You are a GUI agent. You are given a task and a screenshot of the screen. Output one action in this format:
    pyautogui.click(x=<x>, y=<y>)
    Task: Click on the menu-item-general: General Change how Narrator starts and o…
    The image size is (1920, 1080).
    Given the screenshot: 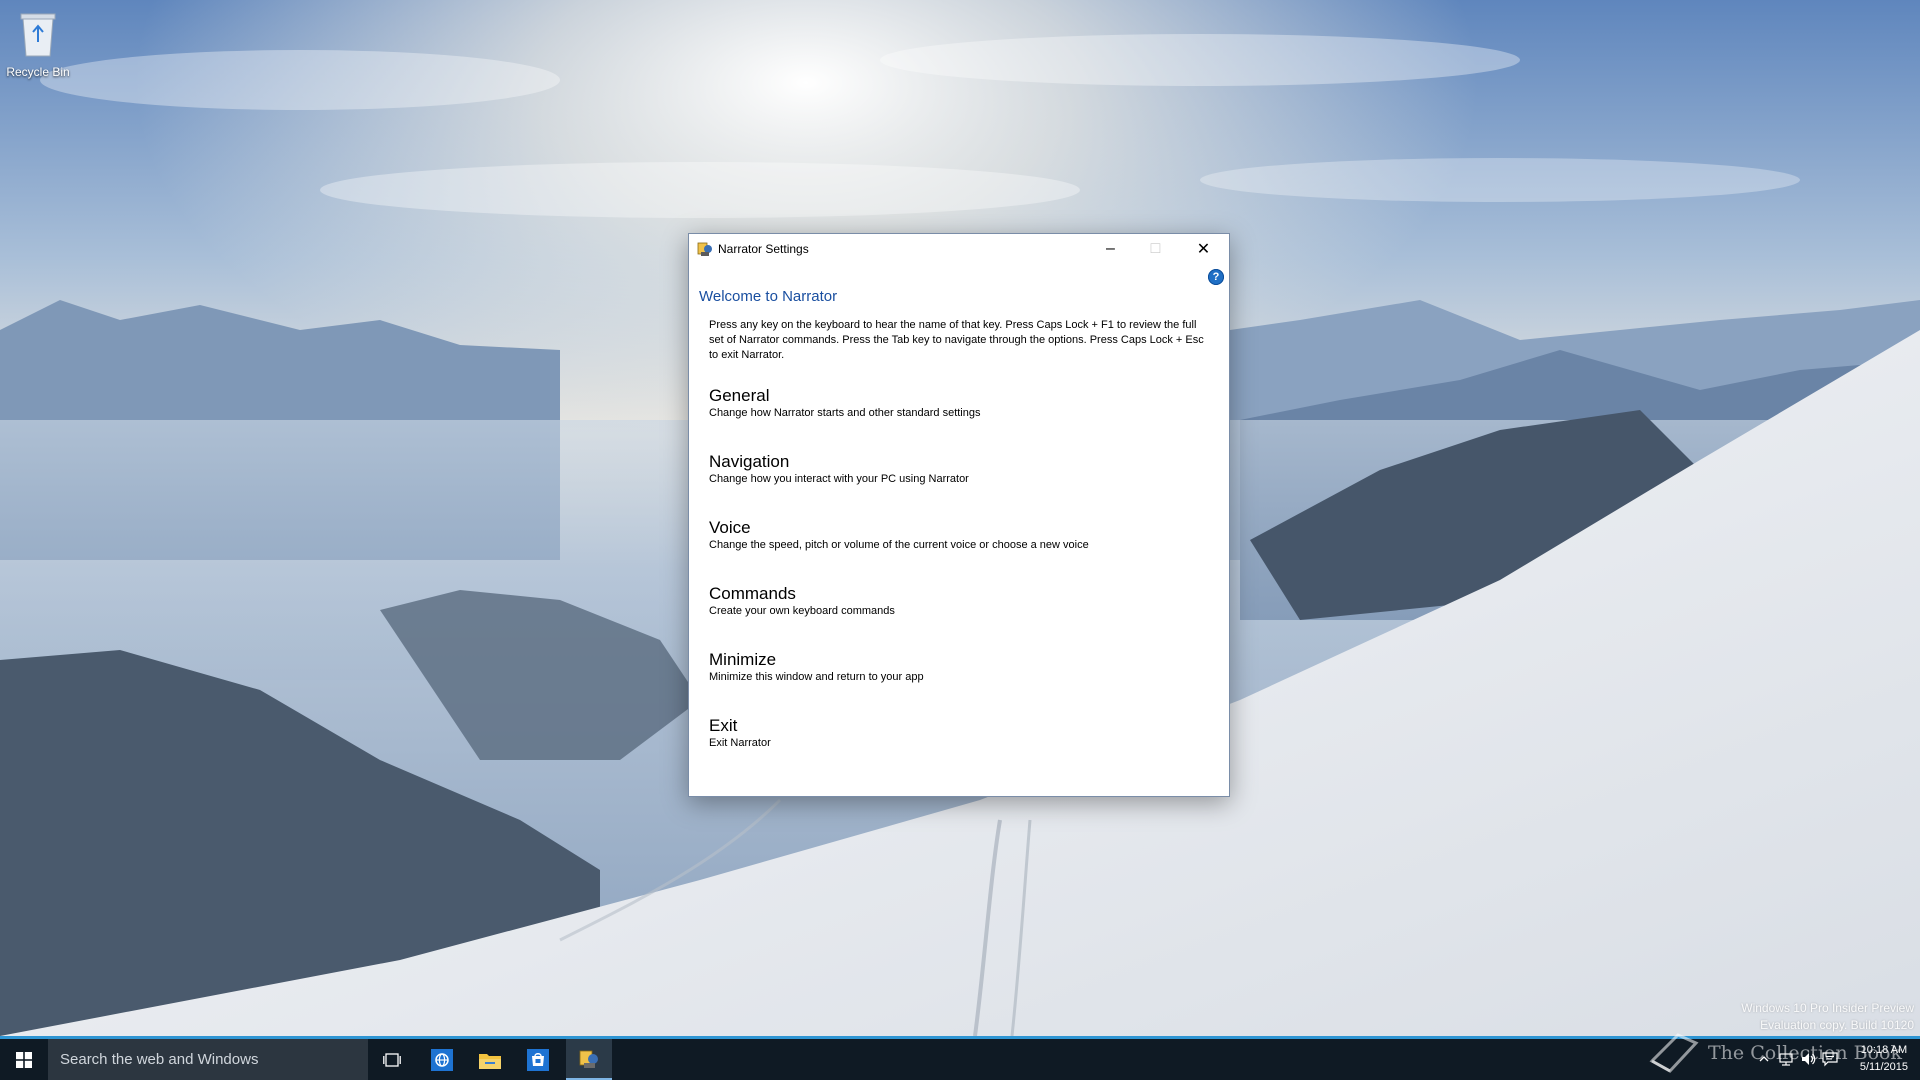 What is the action you would take?
    pyautogui.click(x=959, y=419)
    